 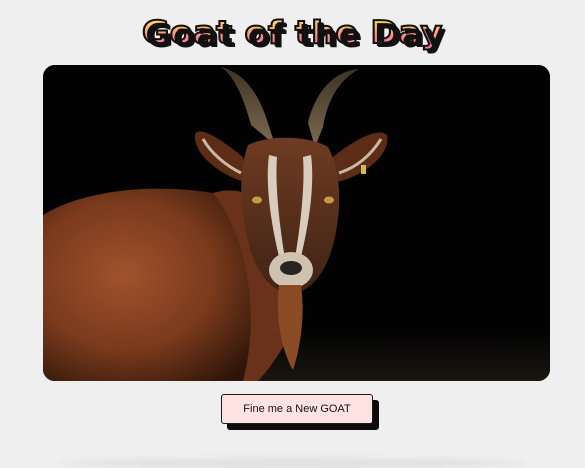 I want to click on page-title: Goat of the Day, so click(x=292, y=33).